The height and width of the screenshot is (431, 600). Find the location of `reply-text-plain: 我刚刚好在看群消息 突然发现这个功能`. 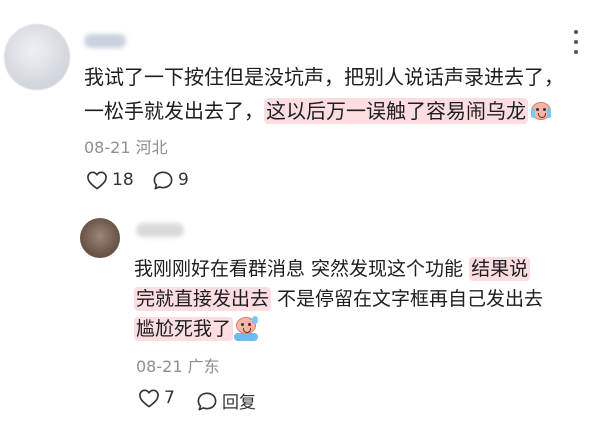

reply-text-plain: 我刚刚好在看群消息 突然发现这个功能 is located at coordinates (302, 269).